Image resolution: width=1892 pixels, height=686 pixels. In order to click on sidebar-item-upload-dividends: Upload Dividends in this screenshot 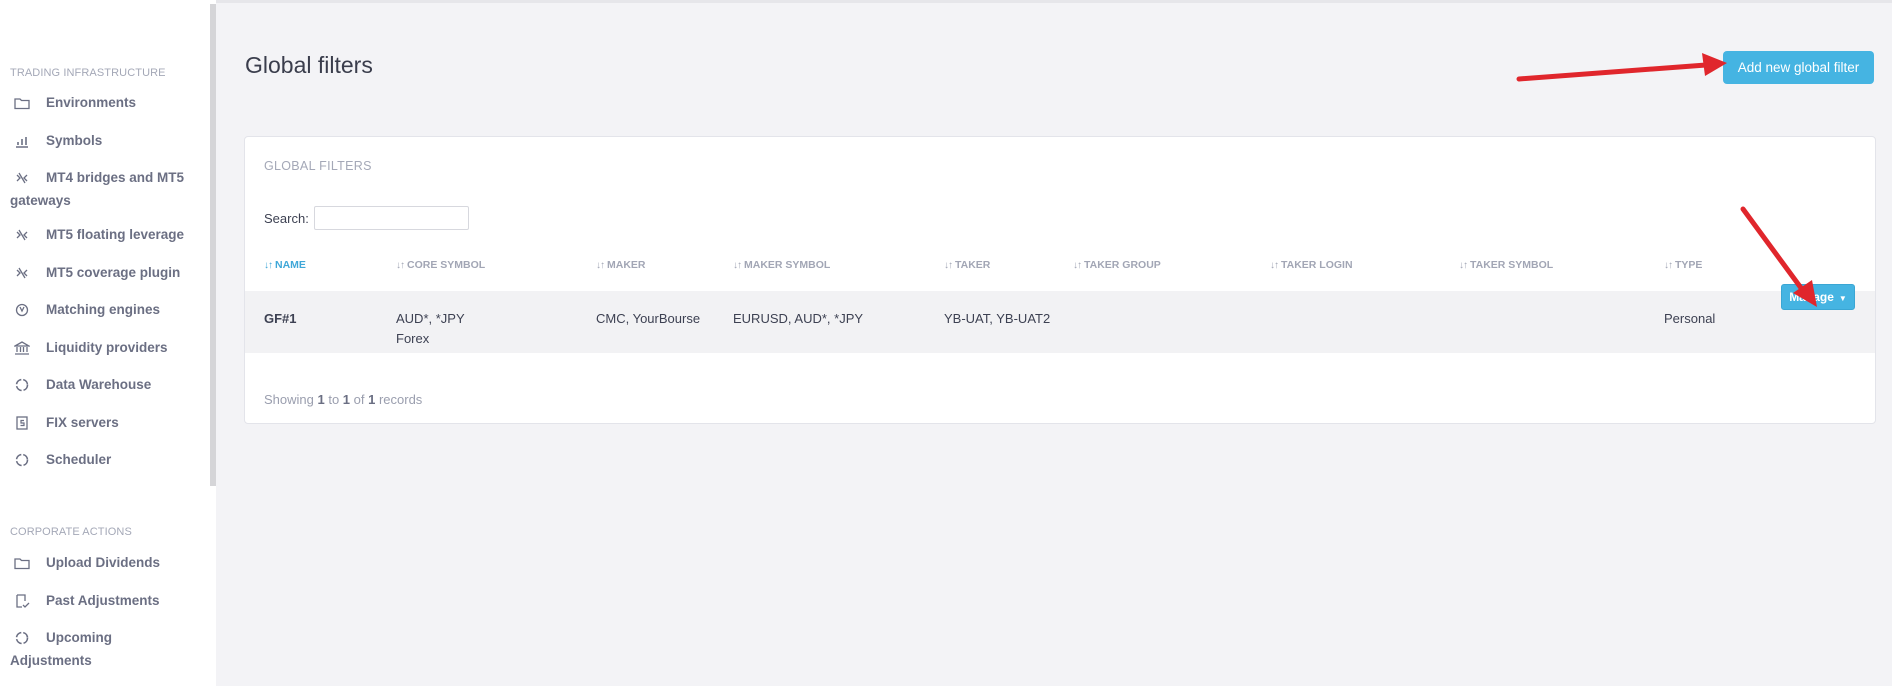, I will do `click(100, 562)`.